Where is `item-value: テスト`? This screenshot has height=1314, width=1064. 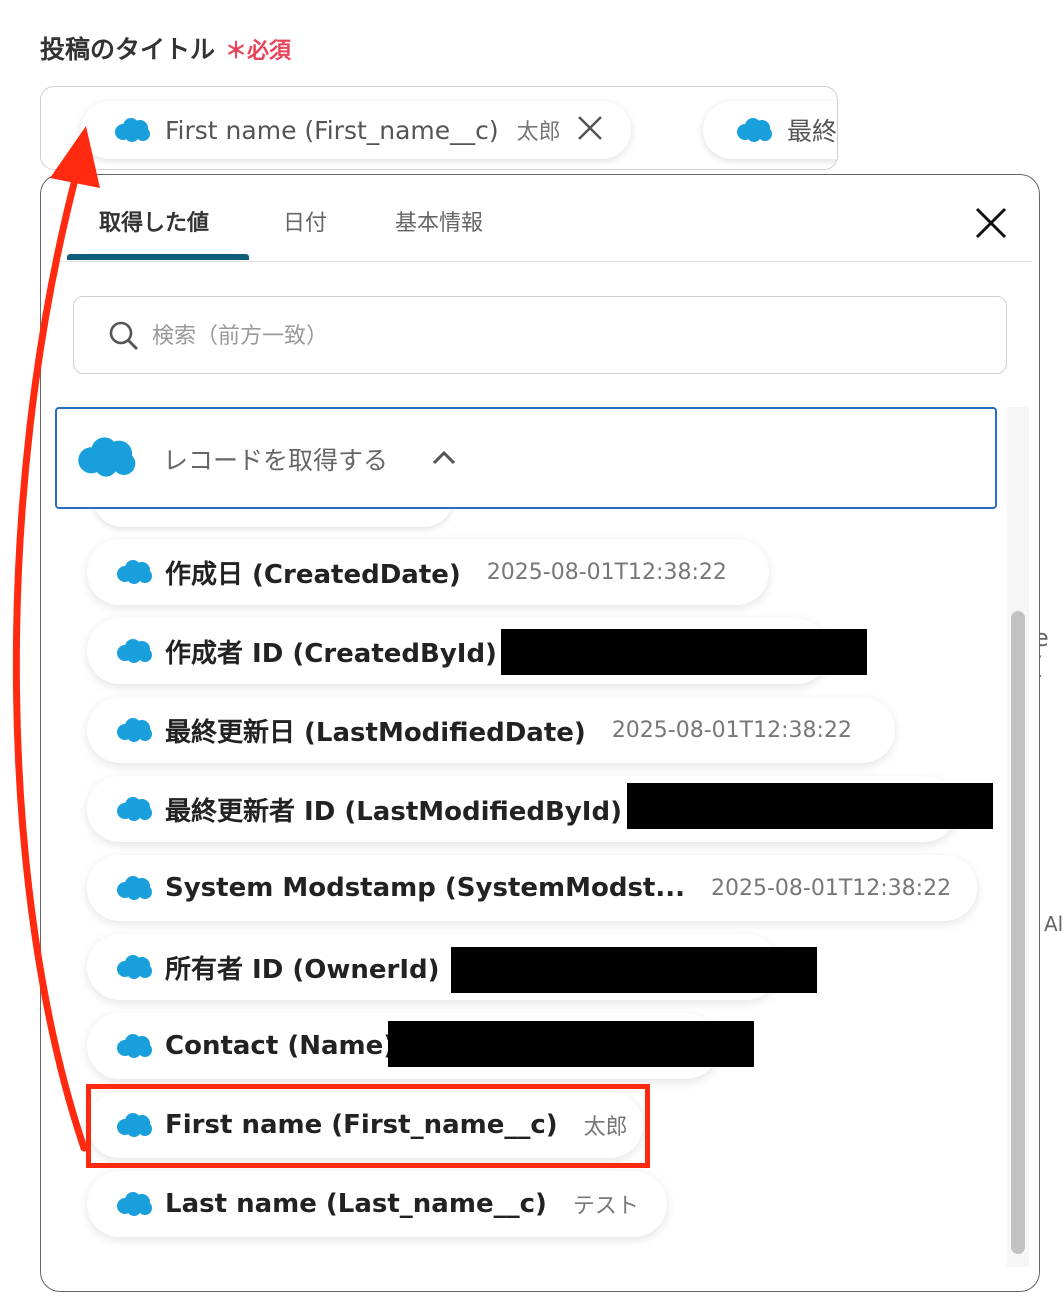 item-value: テスト is located at coordinates (605, 1206).